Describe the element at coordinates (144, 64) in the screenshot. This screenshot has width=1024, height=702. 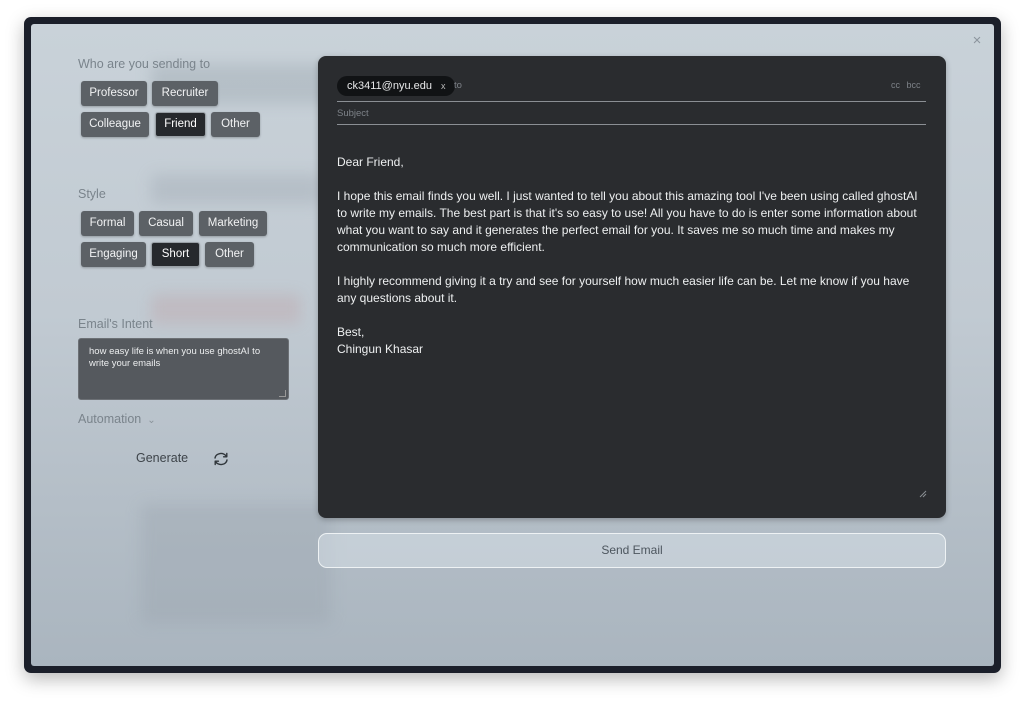
I see `recipient-type-label: Who are you sending to` at that location.